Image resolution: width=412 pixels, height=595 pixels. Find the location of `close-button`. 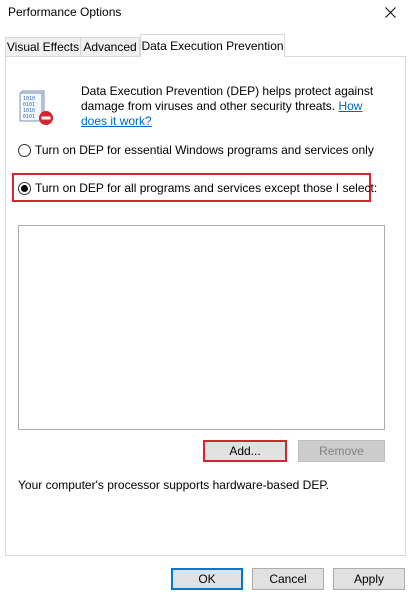

close-button is located at coordinates (390, 13).